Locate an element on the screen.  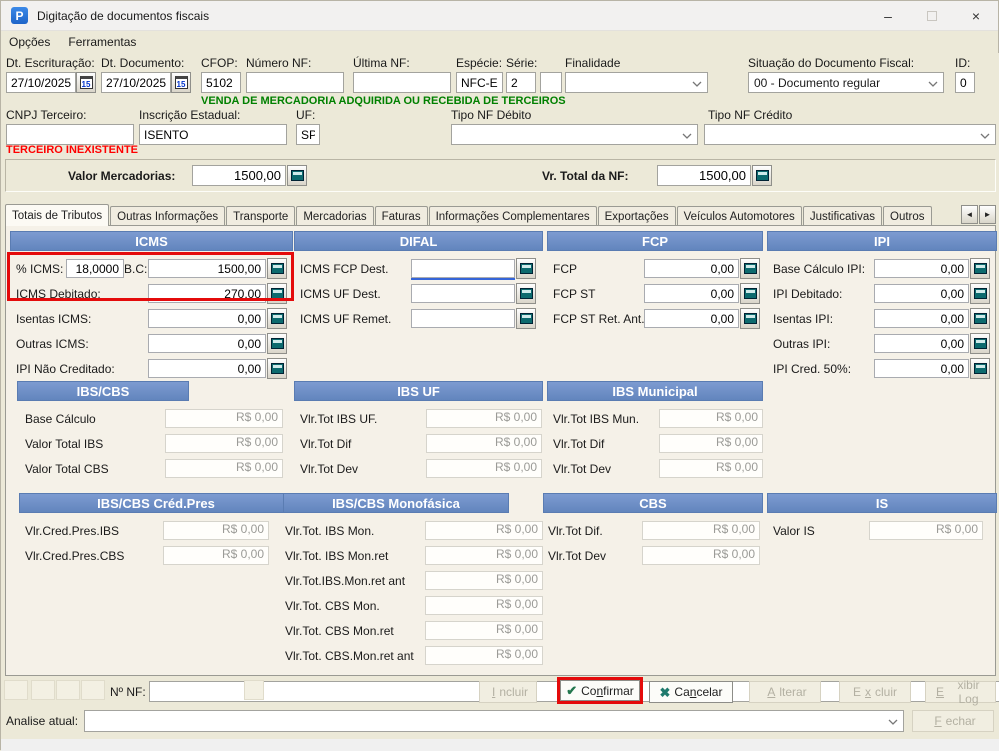
especie-input is located at coordinates (479, 82).